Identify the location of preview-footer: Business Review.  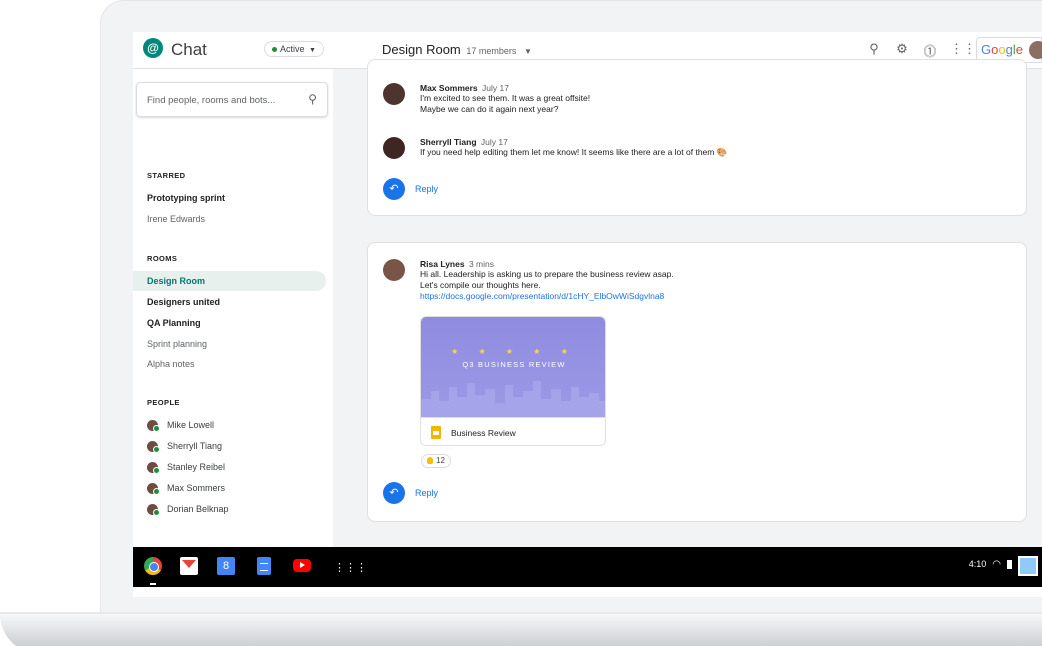
(513, 431).